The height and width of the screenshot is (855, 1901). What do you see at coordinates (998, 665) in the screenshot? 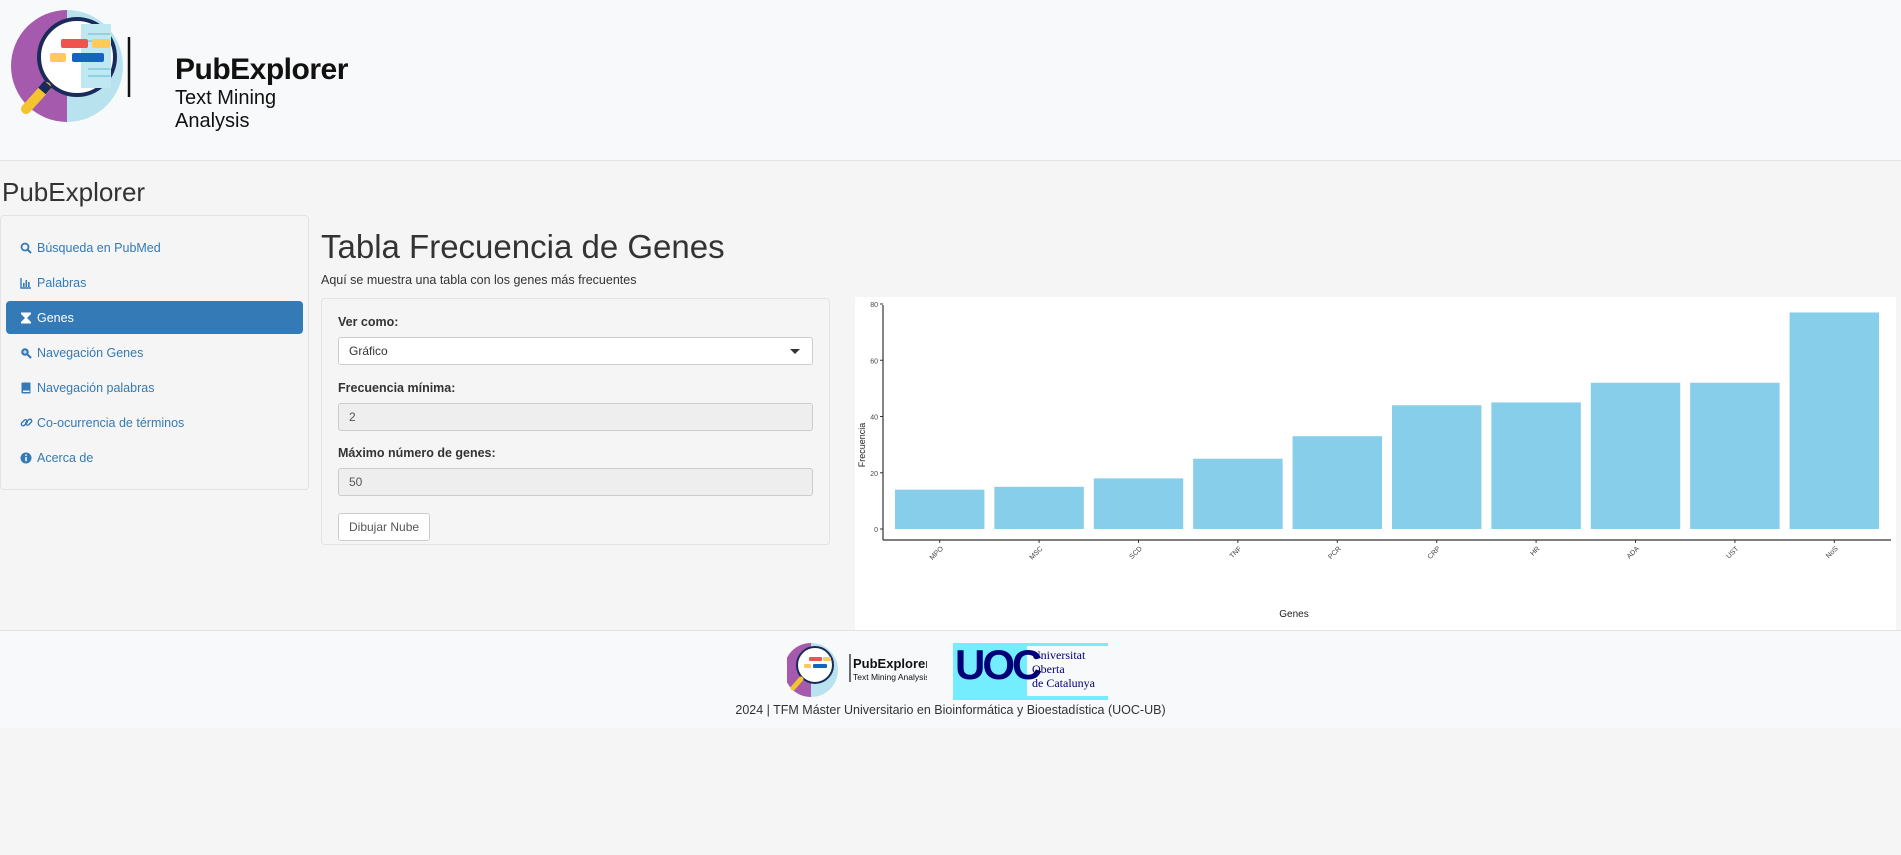
I see `uoc-logo-mark: UOC` at bounding box center [998, 665].